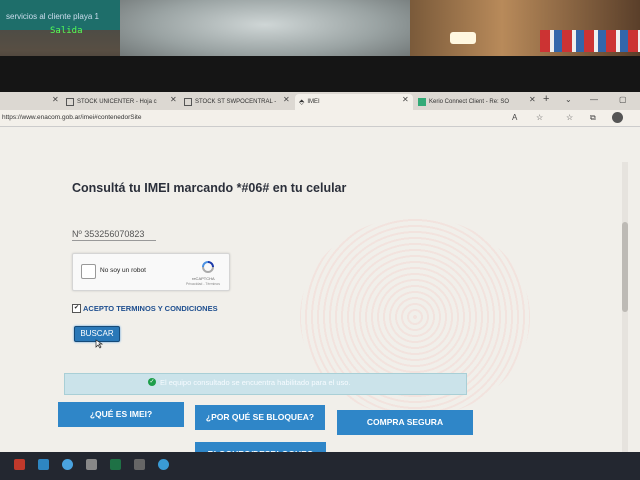  I want to click on tab-imei: ⬘ IMEI, so click(354, 102).